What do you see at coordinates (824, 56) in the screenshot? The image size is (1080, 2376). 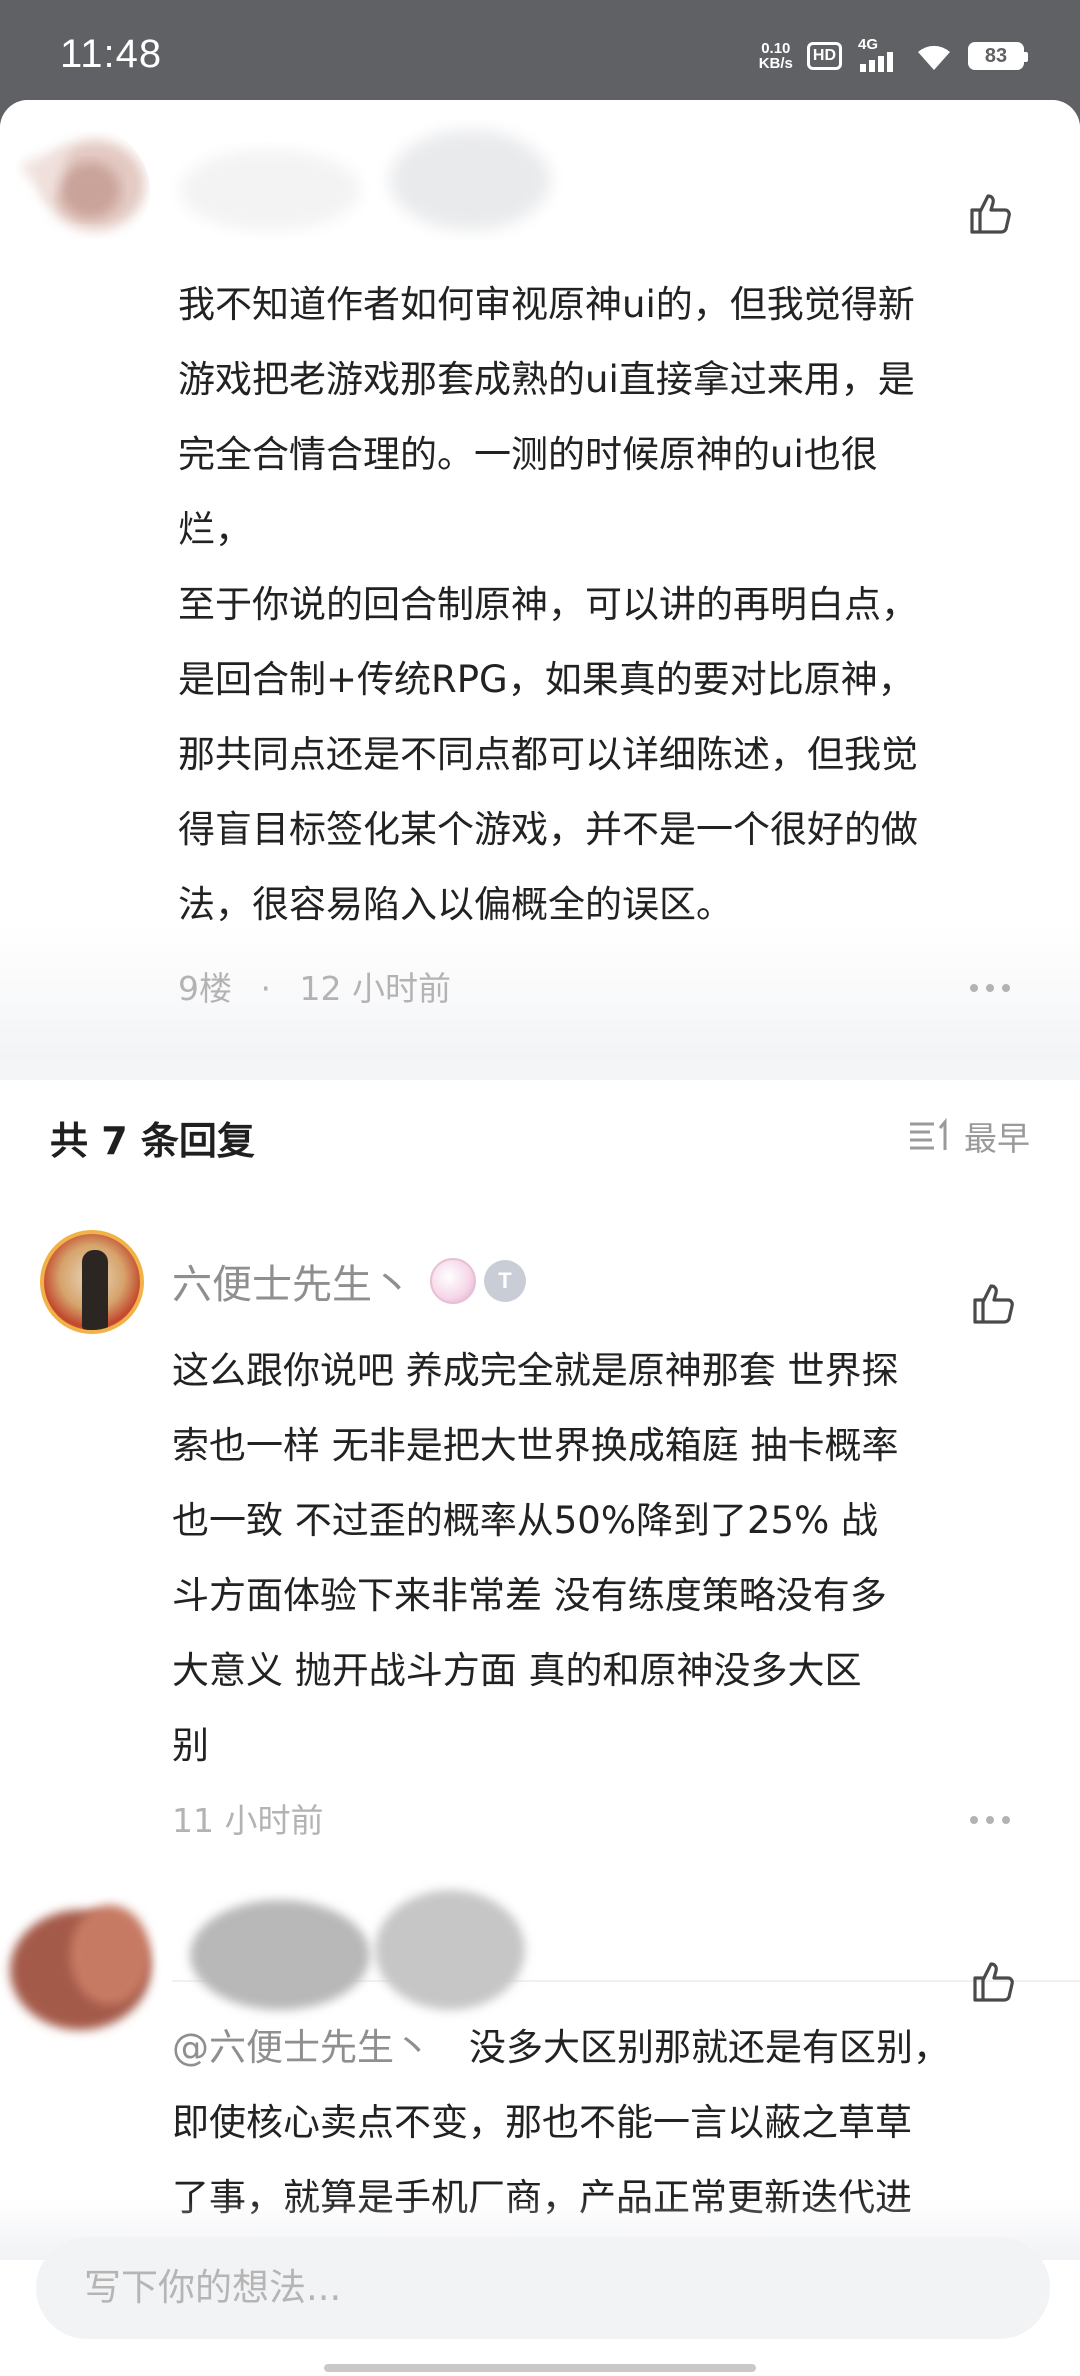 I see `hd-icon: HD` at bounding box center [824, 56].